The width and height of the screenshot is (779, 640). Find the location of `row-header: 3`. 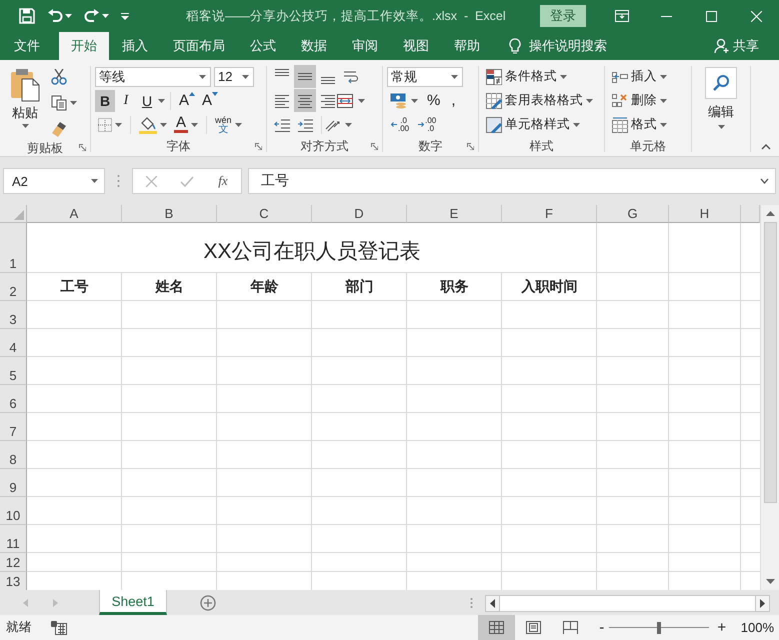

row-header: 3 is located at coordinates (13, 315).